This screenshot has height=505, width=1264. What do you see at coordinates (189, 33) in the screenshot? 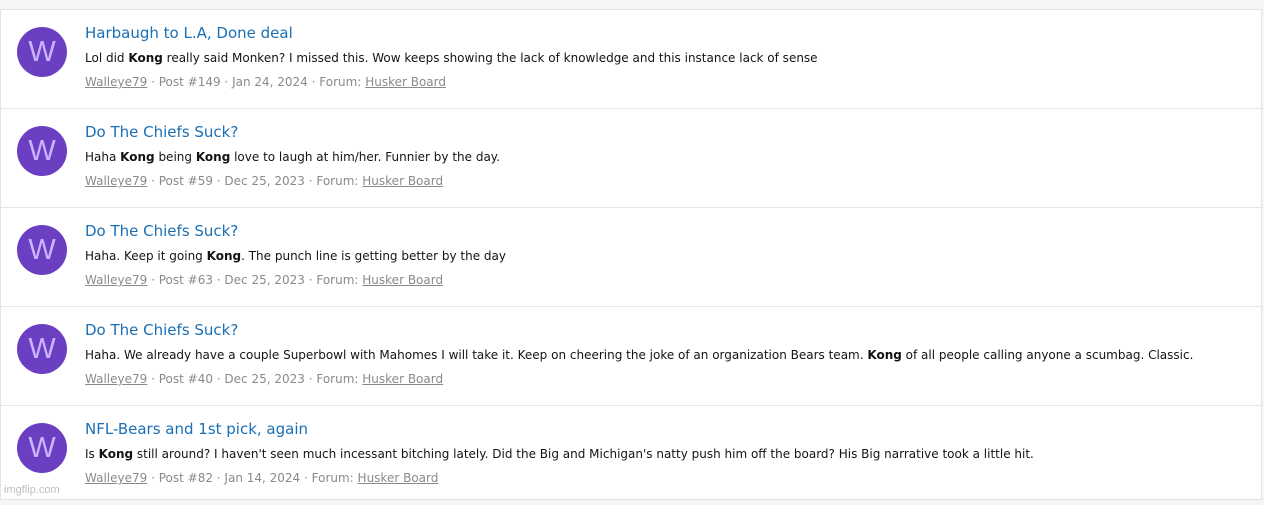
I see `thread-title-link: Harbaugh to L.A, Done deal` at bounding box center [189, 33].